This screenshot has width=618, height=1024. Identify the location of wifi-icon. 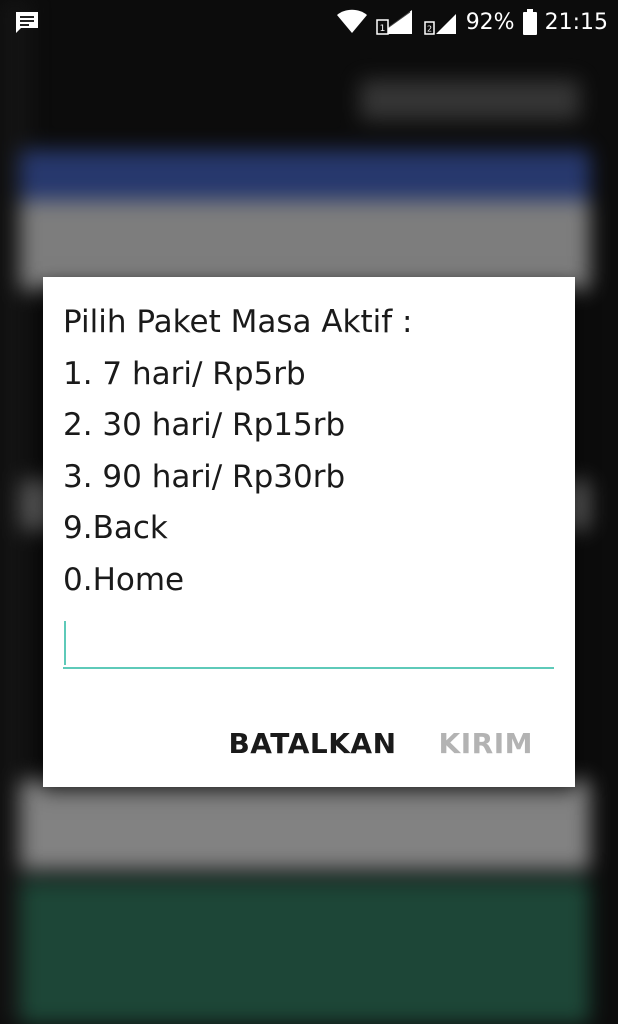
(352, 22).